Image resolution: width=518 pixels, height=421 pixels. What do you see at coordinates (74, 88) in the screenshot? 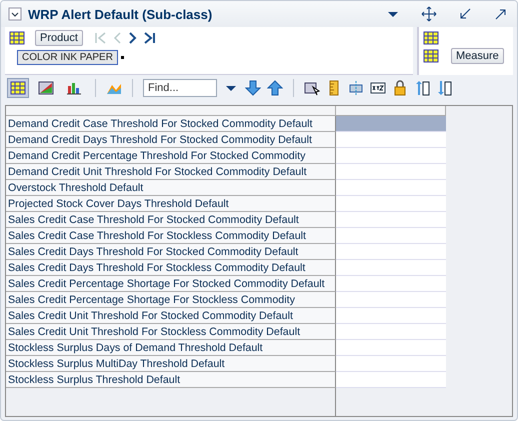
I see `bar-chart-icon` at bounding box center [74, 88].